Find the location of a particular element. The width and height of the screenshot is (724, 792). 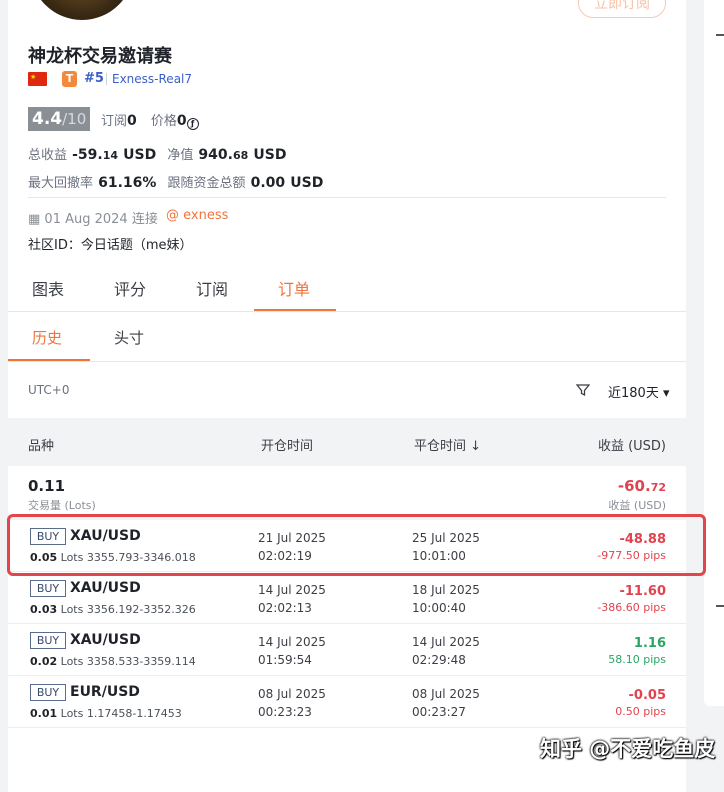

close-time: 02:29:48 is located at coordinates (439, 660).